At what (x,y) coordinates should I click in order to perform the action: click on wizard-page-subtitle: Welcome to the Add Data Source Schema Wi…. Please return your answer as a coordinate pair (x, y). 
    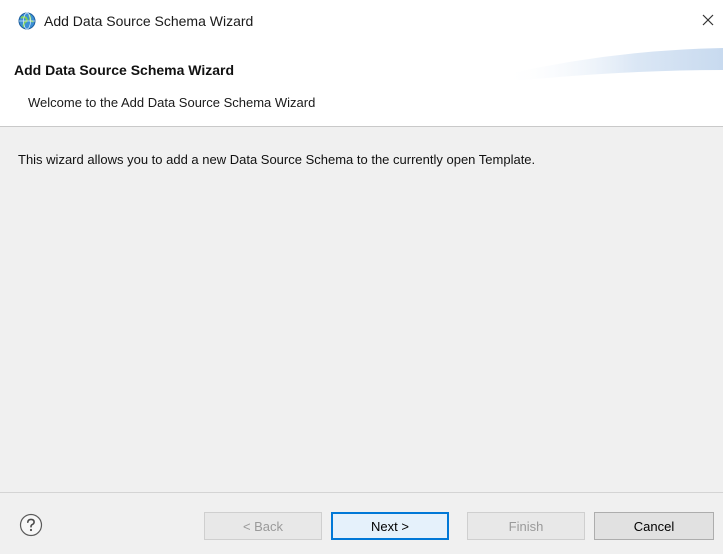
    Looking at the image, I should click on (172, 102).